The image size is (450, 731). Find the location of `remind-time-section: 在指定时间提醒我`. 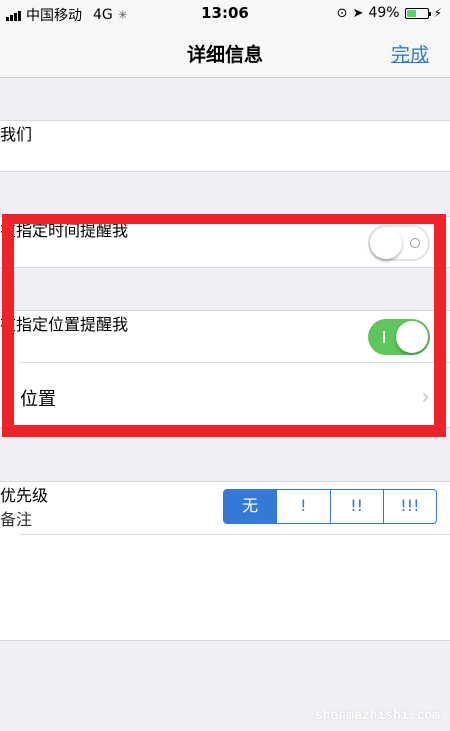

remind-time-section: 在指定时间提醒我 is located at coordinates (225, 242).